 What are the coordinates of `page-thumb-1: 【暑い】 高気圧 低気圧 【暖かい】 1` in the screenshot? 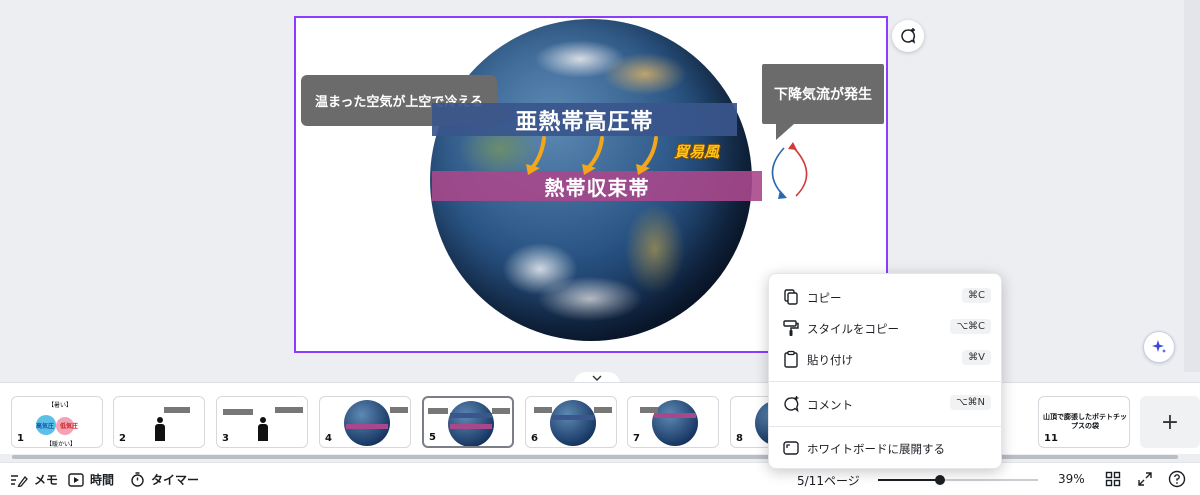 It's located at (57, 422).